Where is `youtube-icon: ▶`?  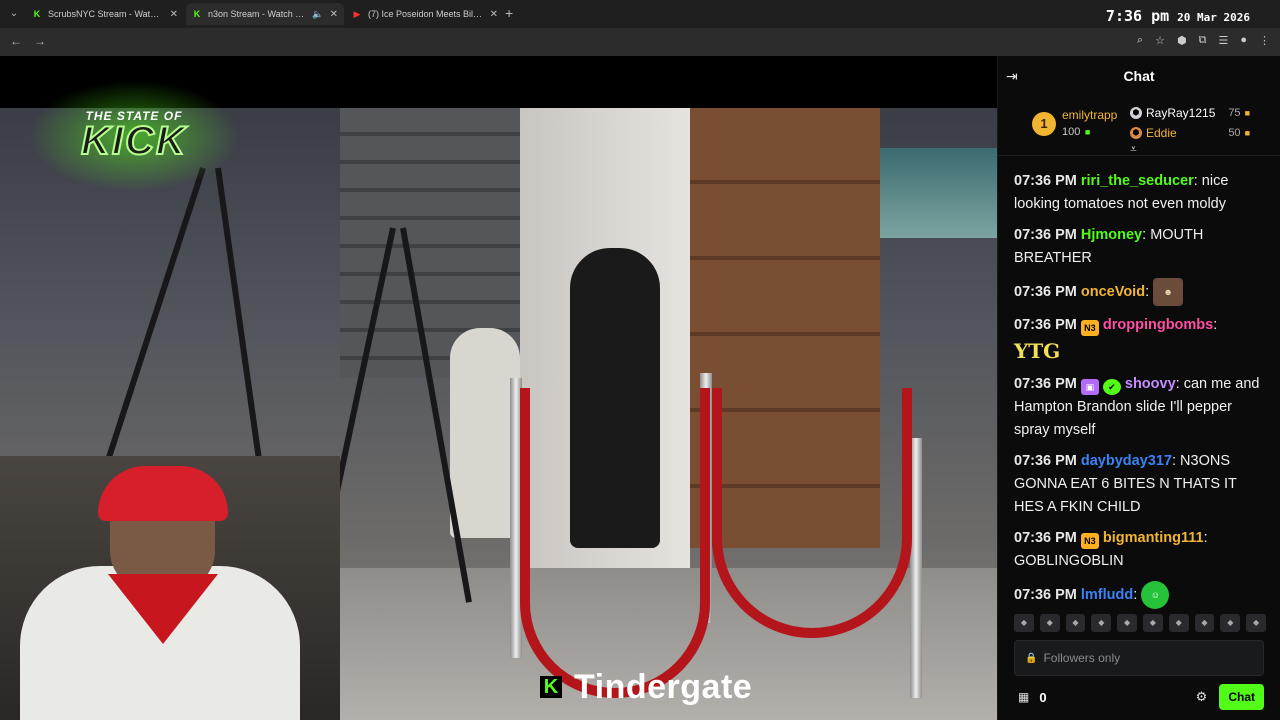
youtube-icon: ▶ is located at coordinates (357, 14).